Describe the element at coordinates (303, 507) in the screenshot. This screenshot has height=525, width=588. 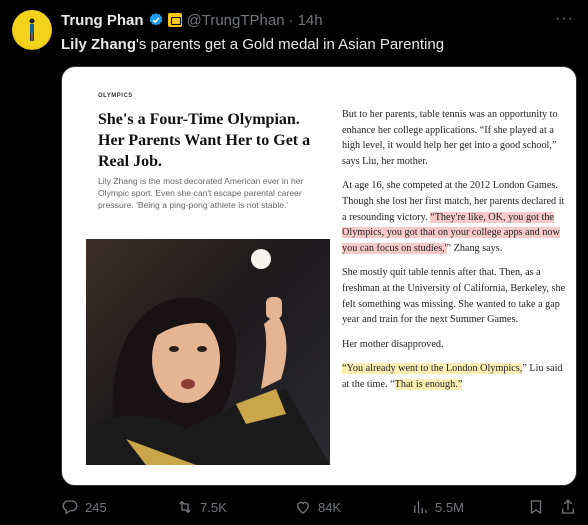
I see `heart-icon` at that location.